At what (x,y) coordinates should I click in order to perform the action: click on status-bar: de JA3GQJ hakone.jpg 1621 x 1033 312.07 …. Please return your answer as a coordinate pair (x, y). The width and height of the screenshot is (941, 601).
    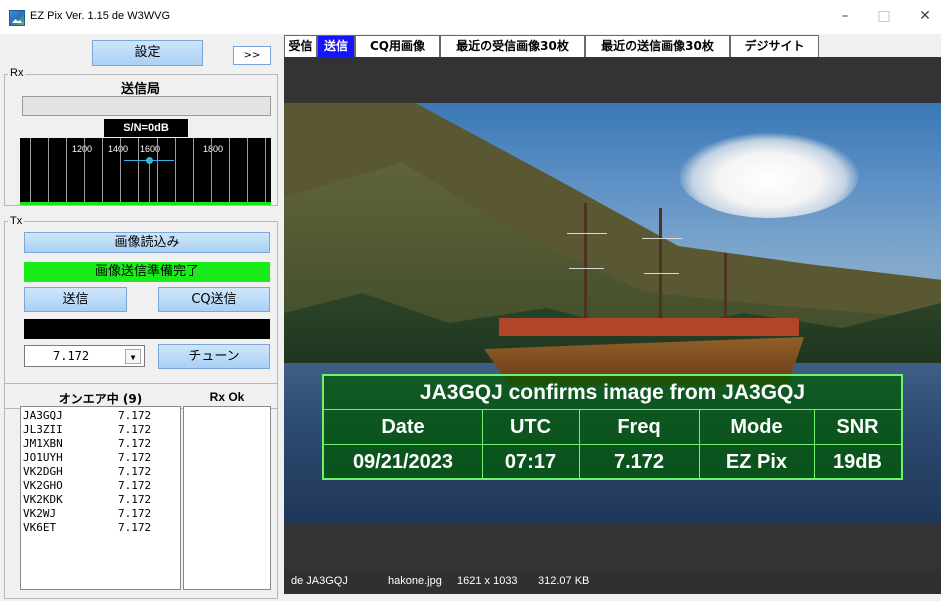
    Looking at the image, I should click on (612, 582).